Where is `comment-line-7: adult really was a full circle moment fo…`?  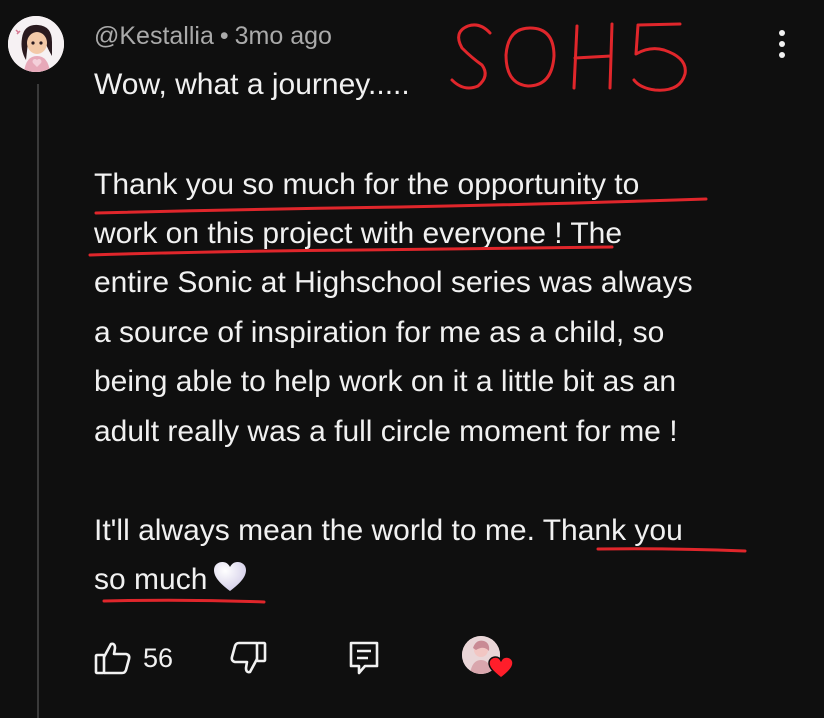
comment-line-7: adult really was a full circle moment fo… is located at coordinates (386, 431).